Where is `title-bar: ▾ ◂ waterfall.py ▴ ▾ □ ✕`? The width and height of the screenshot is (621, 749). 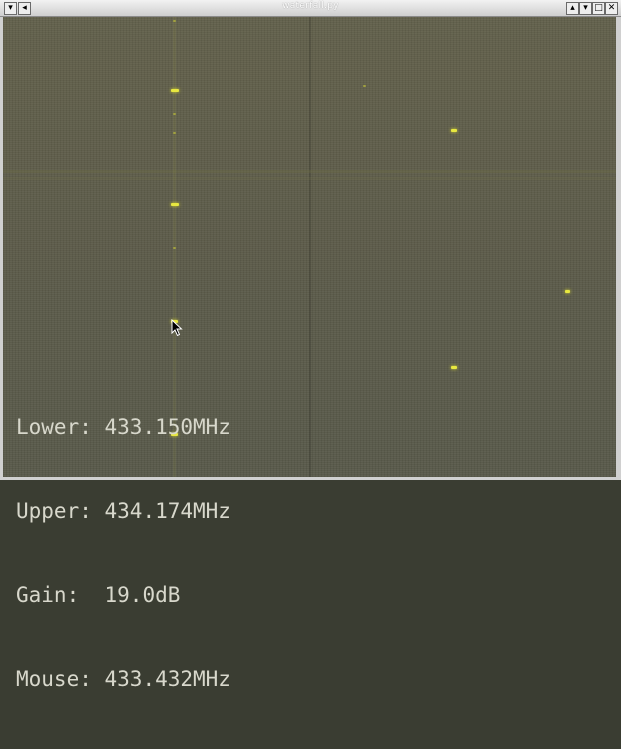 title-bar: ▾ ◂ waterfall.py ▴ ▾ □ ✕ is located at coordinates (310, 8).